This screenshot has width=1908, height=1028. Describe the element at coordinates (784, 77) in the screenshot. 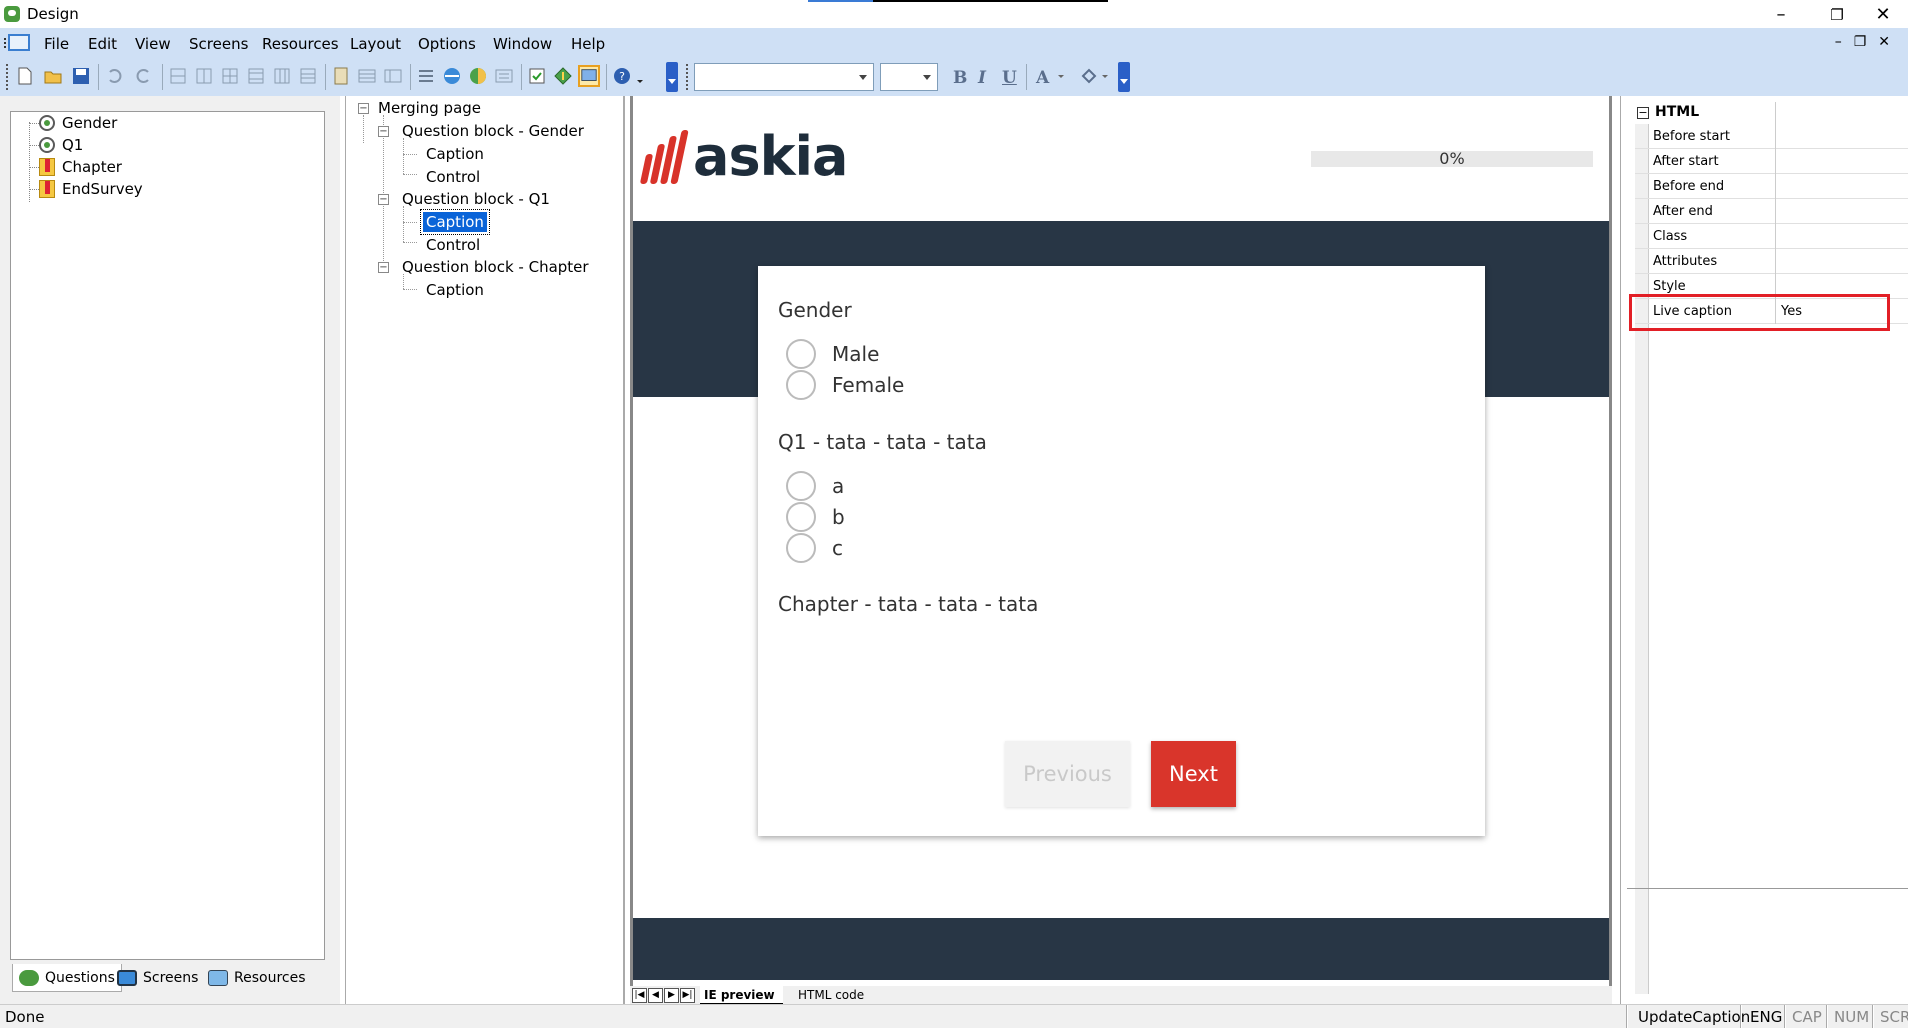

I see `font-family-combo` at that location.